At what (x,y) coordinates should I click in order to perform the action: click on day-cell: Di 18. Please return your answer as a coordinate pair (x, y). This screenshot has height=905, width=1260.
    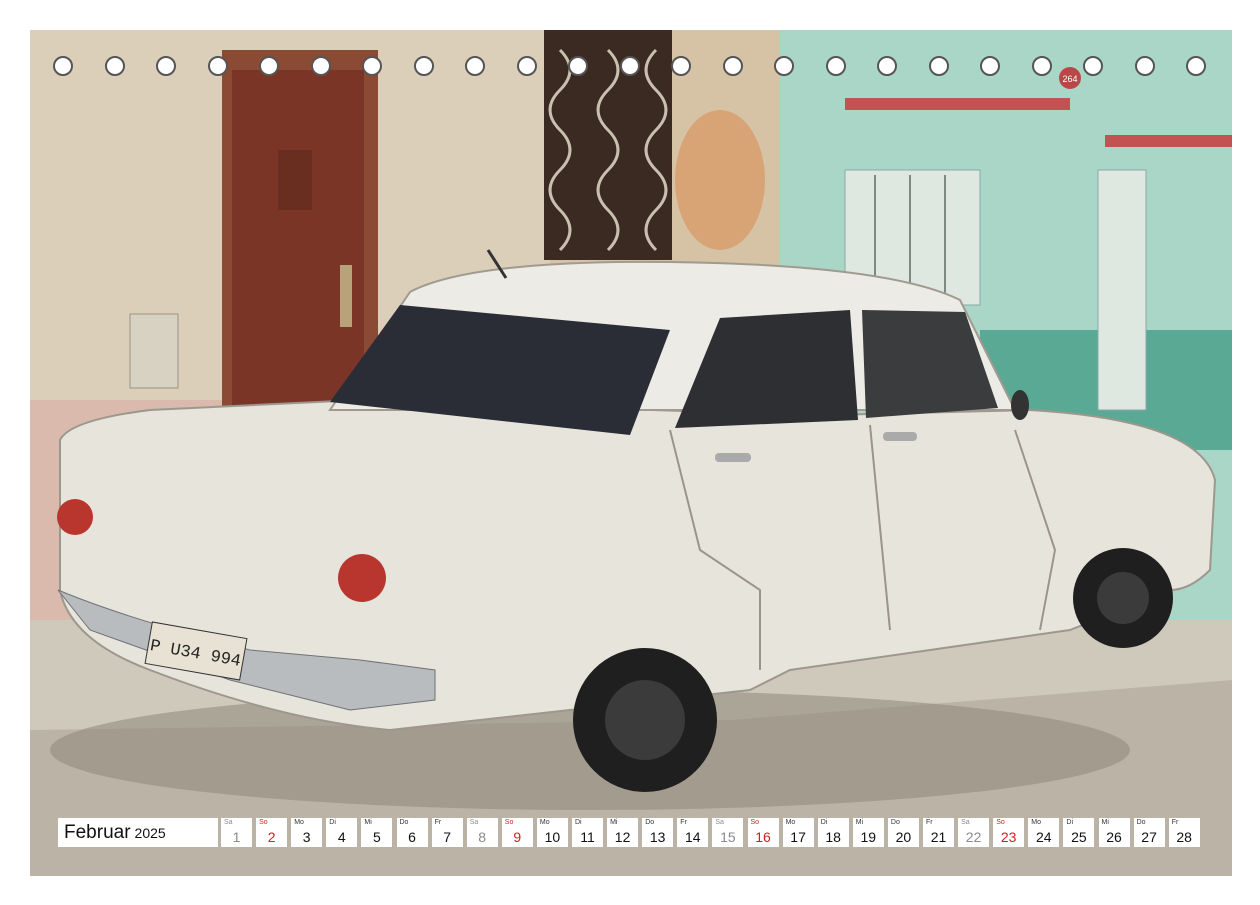
    Looking at the image, I should click on (833, 832).